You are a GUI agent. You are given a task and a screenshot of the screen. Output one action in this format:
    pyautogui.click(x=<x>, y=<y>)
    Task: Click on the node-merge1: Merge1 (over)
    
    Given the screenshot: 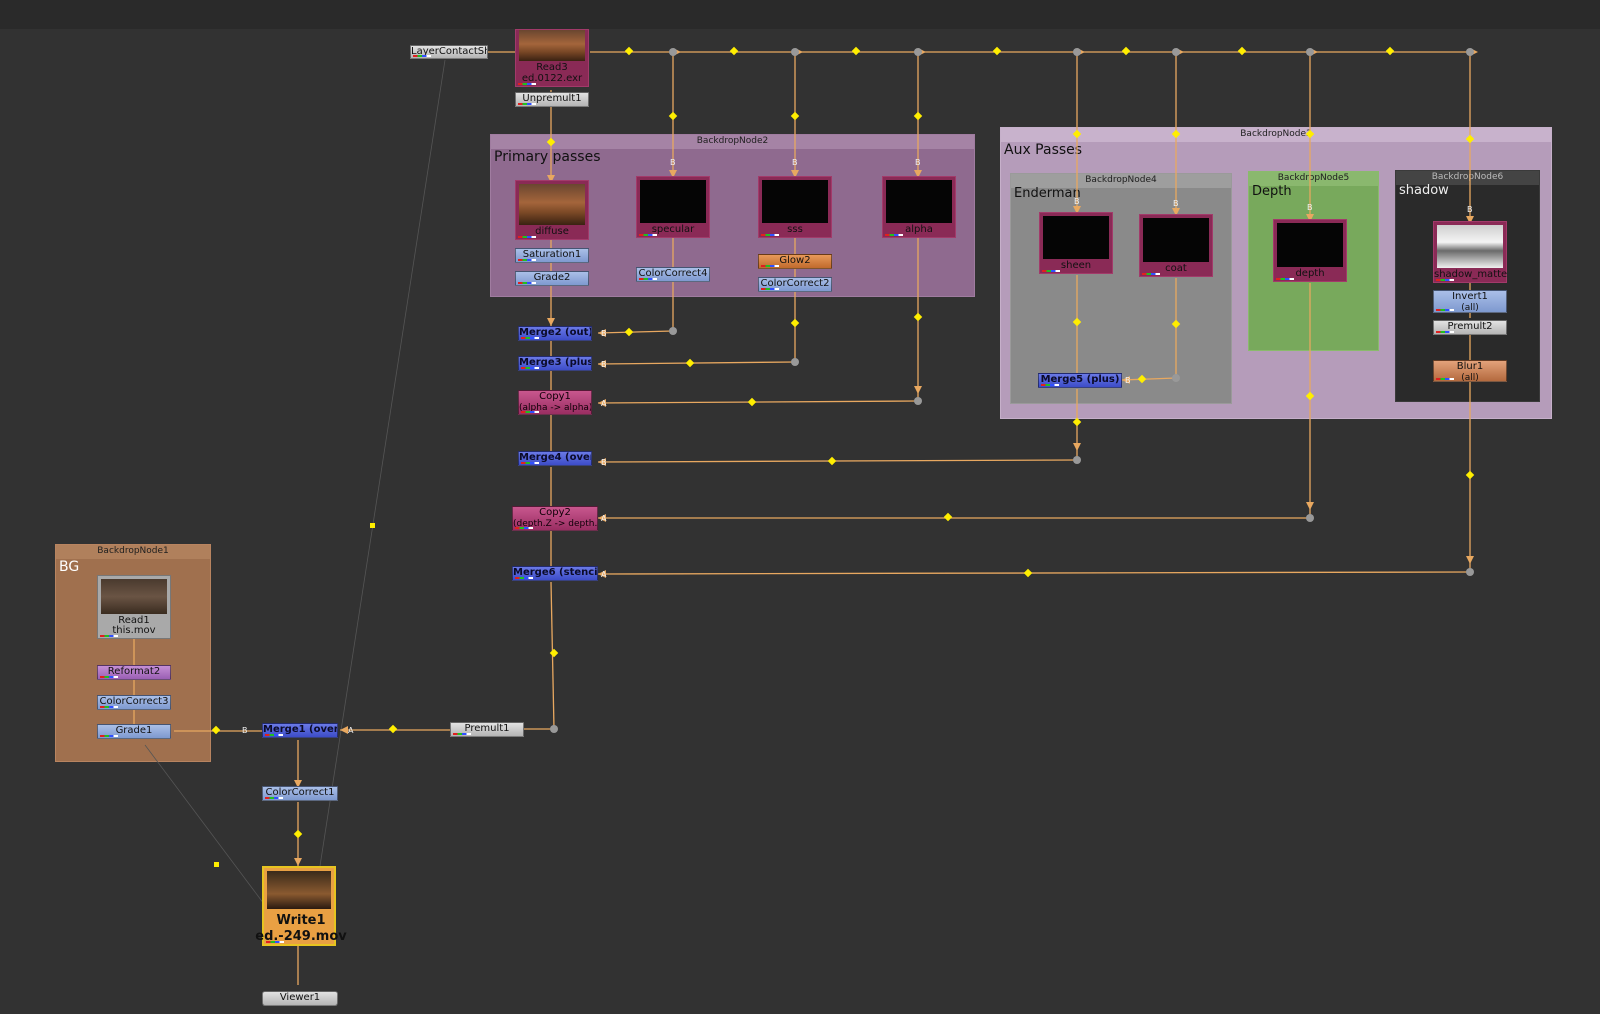 What is the action you would take?
    pyautogui.click(x=300, y=730)
    